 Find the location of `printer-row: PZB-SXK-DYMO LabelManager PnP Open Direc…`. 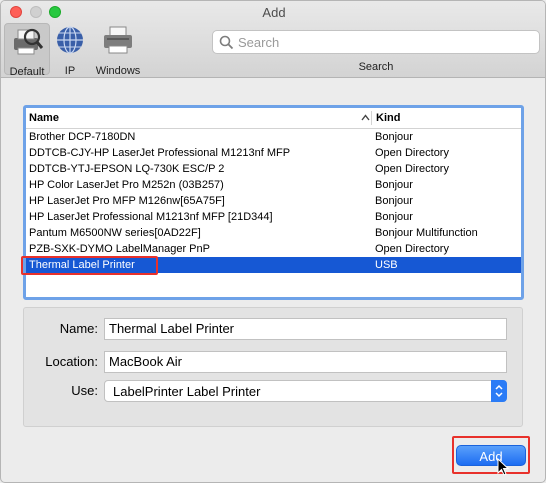

printer-row: PZB-SXK-DYMO LabelManager PnP Open Direc… is located at coordinates (273, 249).